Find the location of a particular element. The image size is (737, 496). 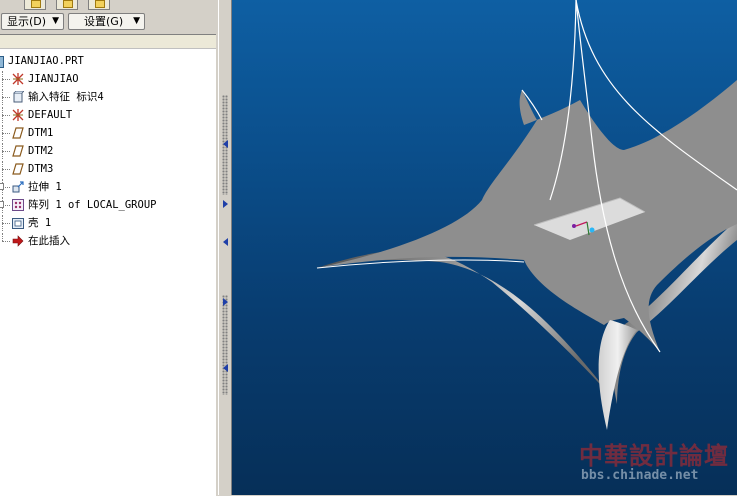

tree-item-dtm2: DTM2 is located at coordinates (108, 151).